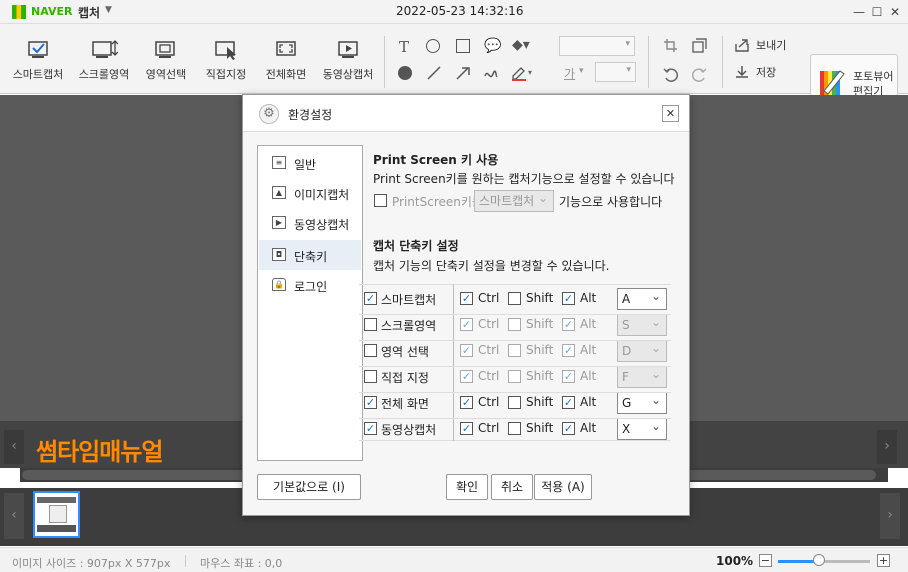  What do you see at coordinates (523, 73) in the screenshot?
I see `pen-color-tool-icon: ▾` at bounding box center [523, 73].